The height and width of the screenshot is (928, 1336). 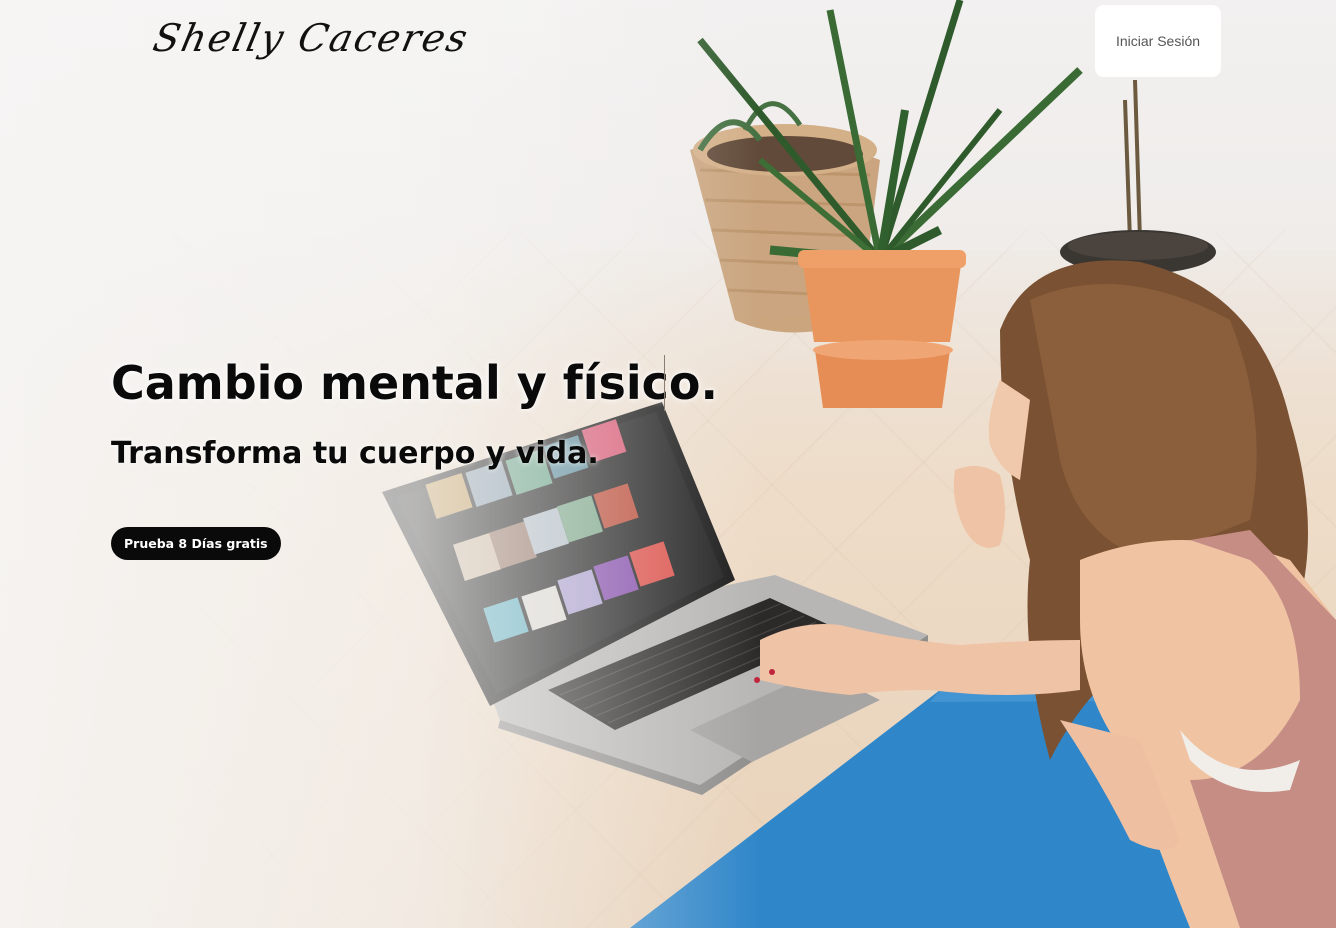 What do you see at coordinates (196, 543) in the screenshot?
I see `free-trial-button: Prueba 8 Días gratis` at bounding box center [196, 543].